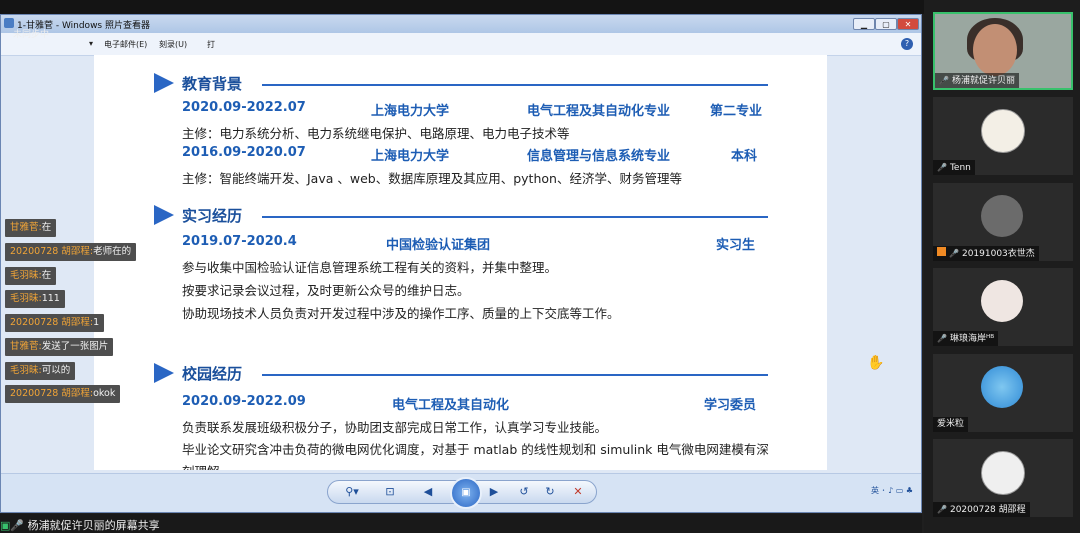 The image size is (1080, 533). I want to click on participant-tile: 🎤 20191003衣世杰, so click(1003, 222).